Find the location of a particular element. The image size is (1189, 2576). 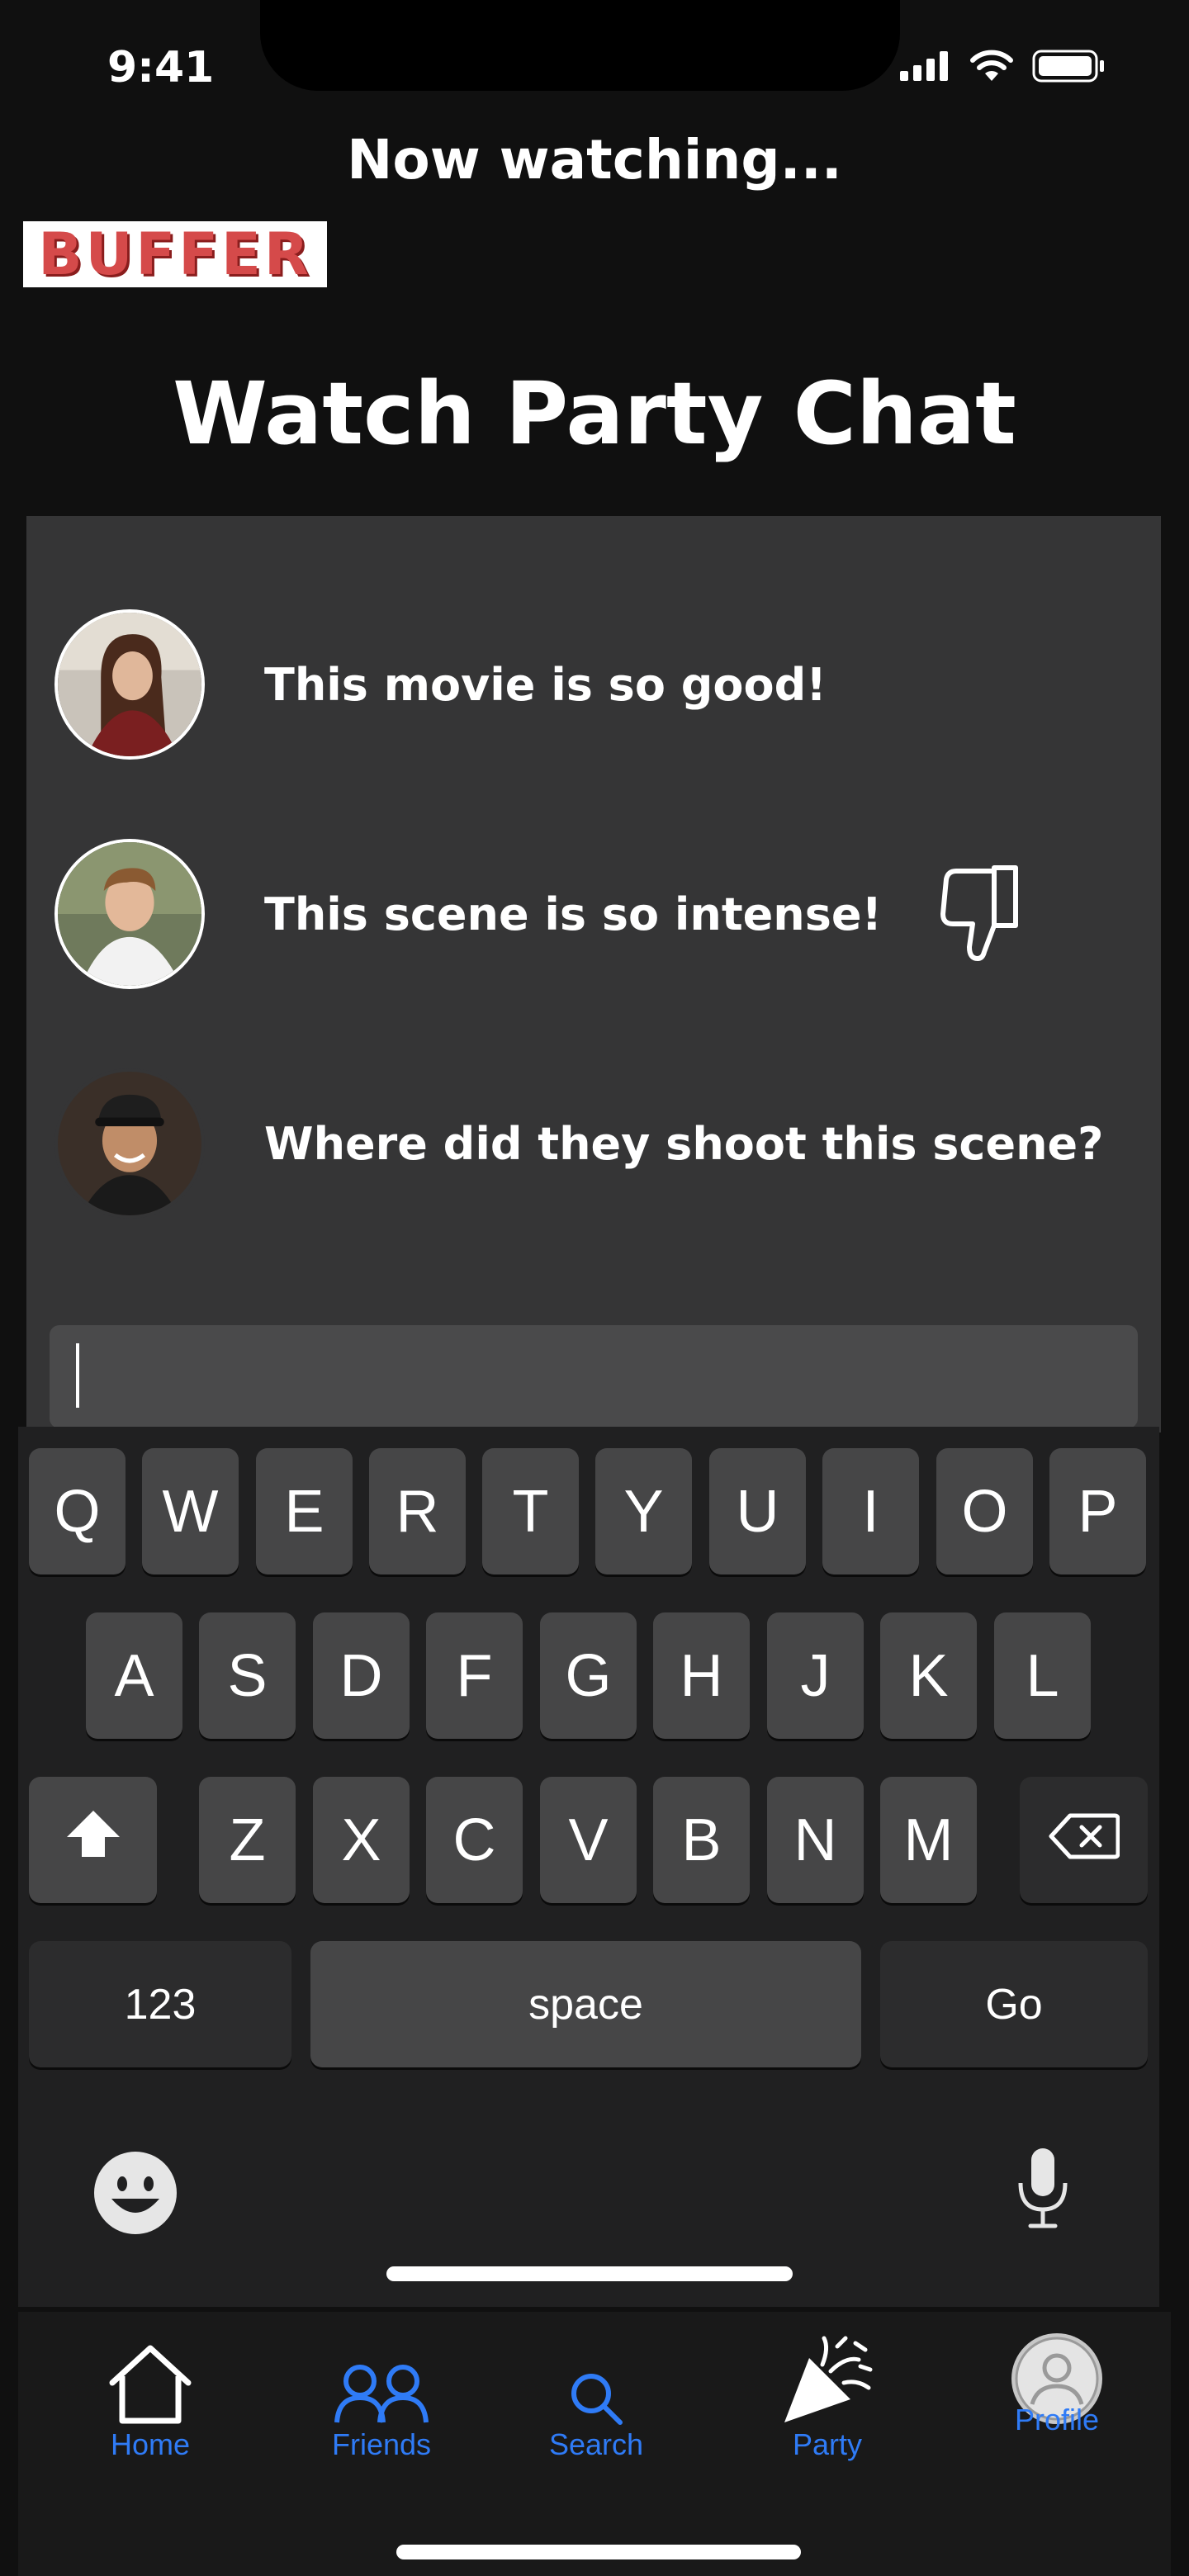

tab-label: Party is located at coordinates (827, 2444).